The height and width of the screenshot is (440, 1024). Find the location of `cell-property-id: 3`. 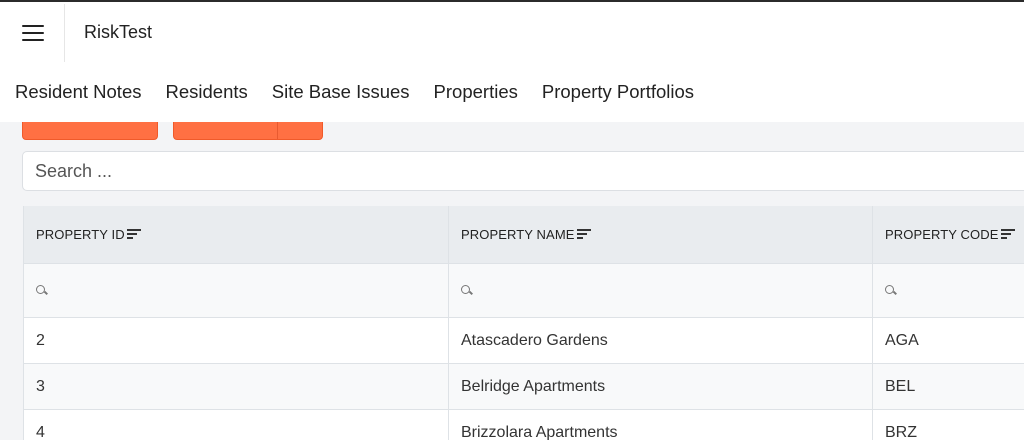

cell-property-id: 3 is located at coordinates (236, 387).